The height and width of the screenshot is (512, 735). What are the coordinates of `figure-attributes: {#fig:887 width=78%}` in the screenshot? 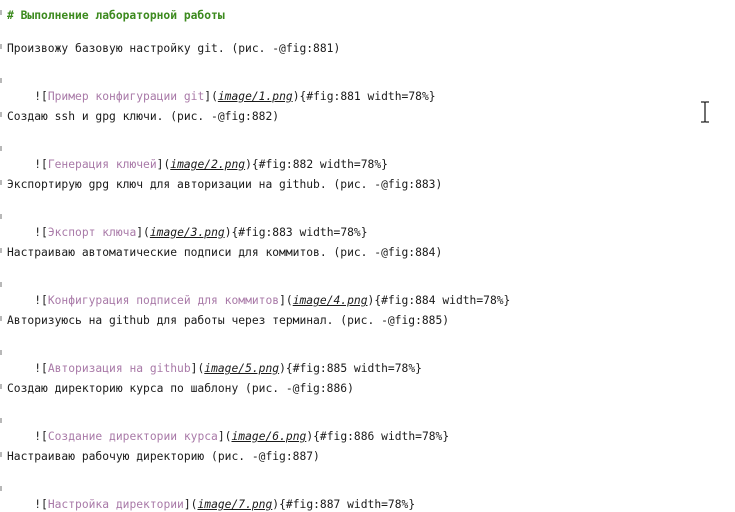 It's located at (347, 504).